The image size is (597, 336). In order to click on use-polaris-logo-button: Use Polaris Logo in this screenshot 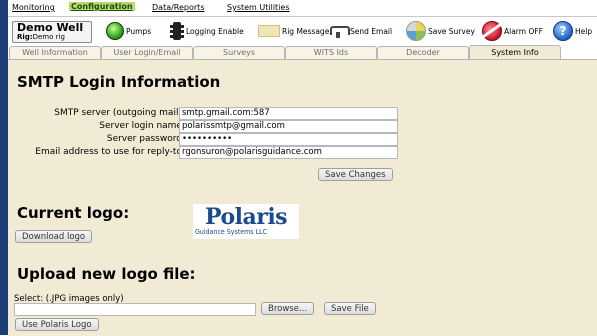, I will do `click(57, 324)`.